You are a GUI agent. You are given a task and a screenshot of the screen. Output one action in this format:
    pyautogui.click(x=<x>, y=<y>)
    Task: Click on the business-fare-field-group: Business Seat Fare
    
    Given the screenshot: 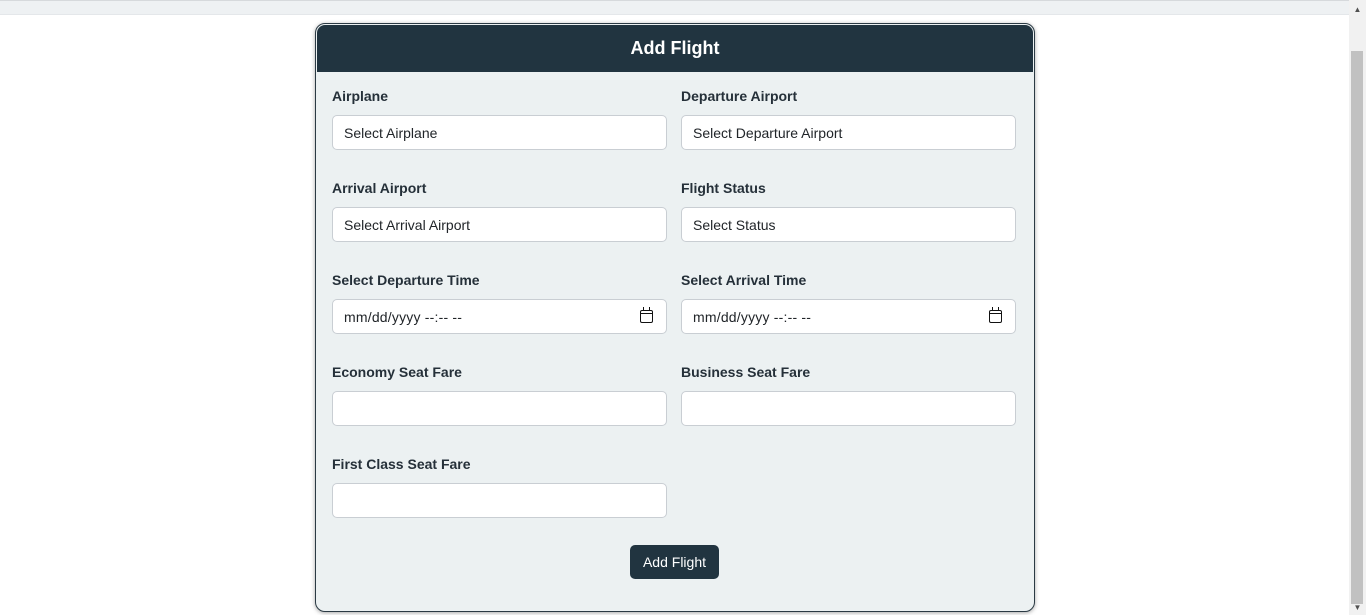 What is the action you would take?
    pyautogui.click(x=848, y=394)
    